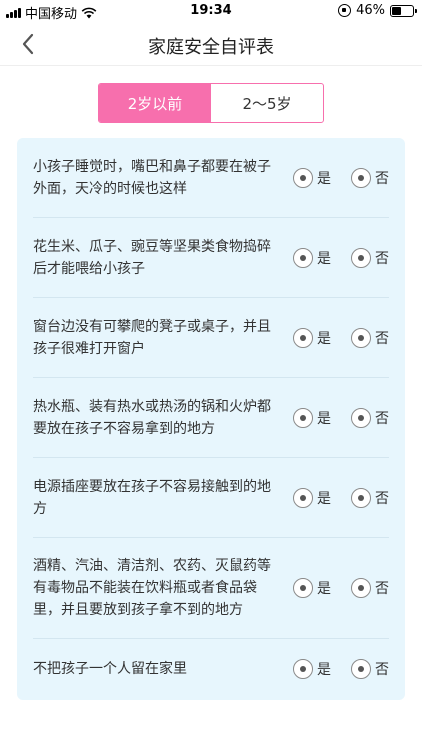 The width and height of the screenshot is (422, 750). Describe the element at coordinates (211, 669) in the screenshot. I see `question-row: 不把孩子一个人留在家里 是 否` at that location.